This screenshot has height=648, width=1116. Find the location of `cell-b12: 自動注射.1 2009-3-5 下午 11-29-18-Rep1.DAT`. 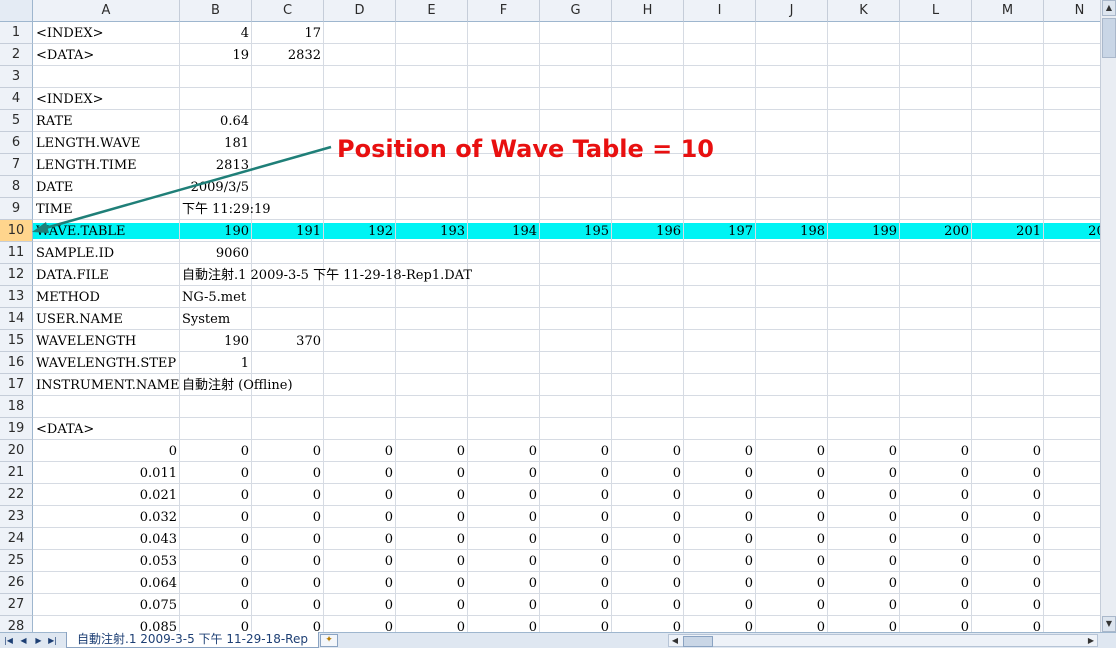

cell-b12: 自動注射.1 2009-3-5 下午 11-29-18-Rep1.DAT is located at coordinates (327, 275).